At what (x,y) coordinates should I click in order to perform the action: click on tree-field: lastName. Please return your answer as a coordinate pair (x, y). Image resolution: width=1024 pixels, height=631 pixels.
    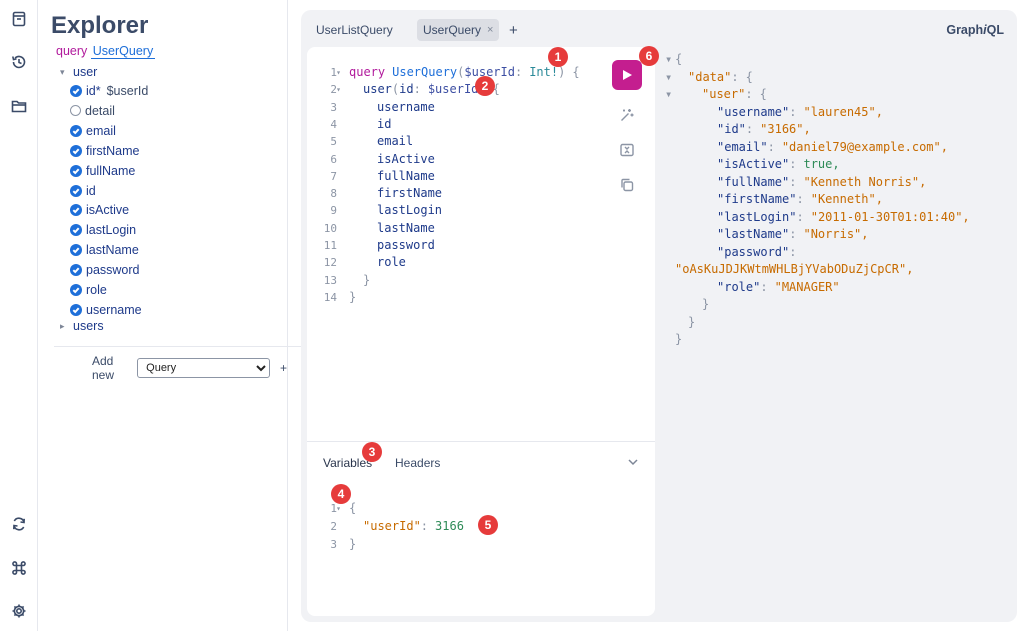
    Looking at the image, I should click on (104, 250).